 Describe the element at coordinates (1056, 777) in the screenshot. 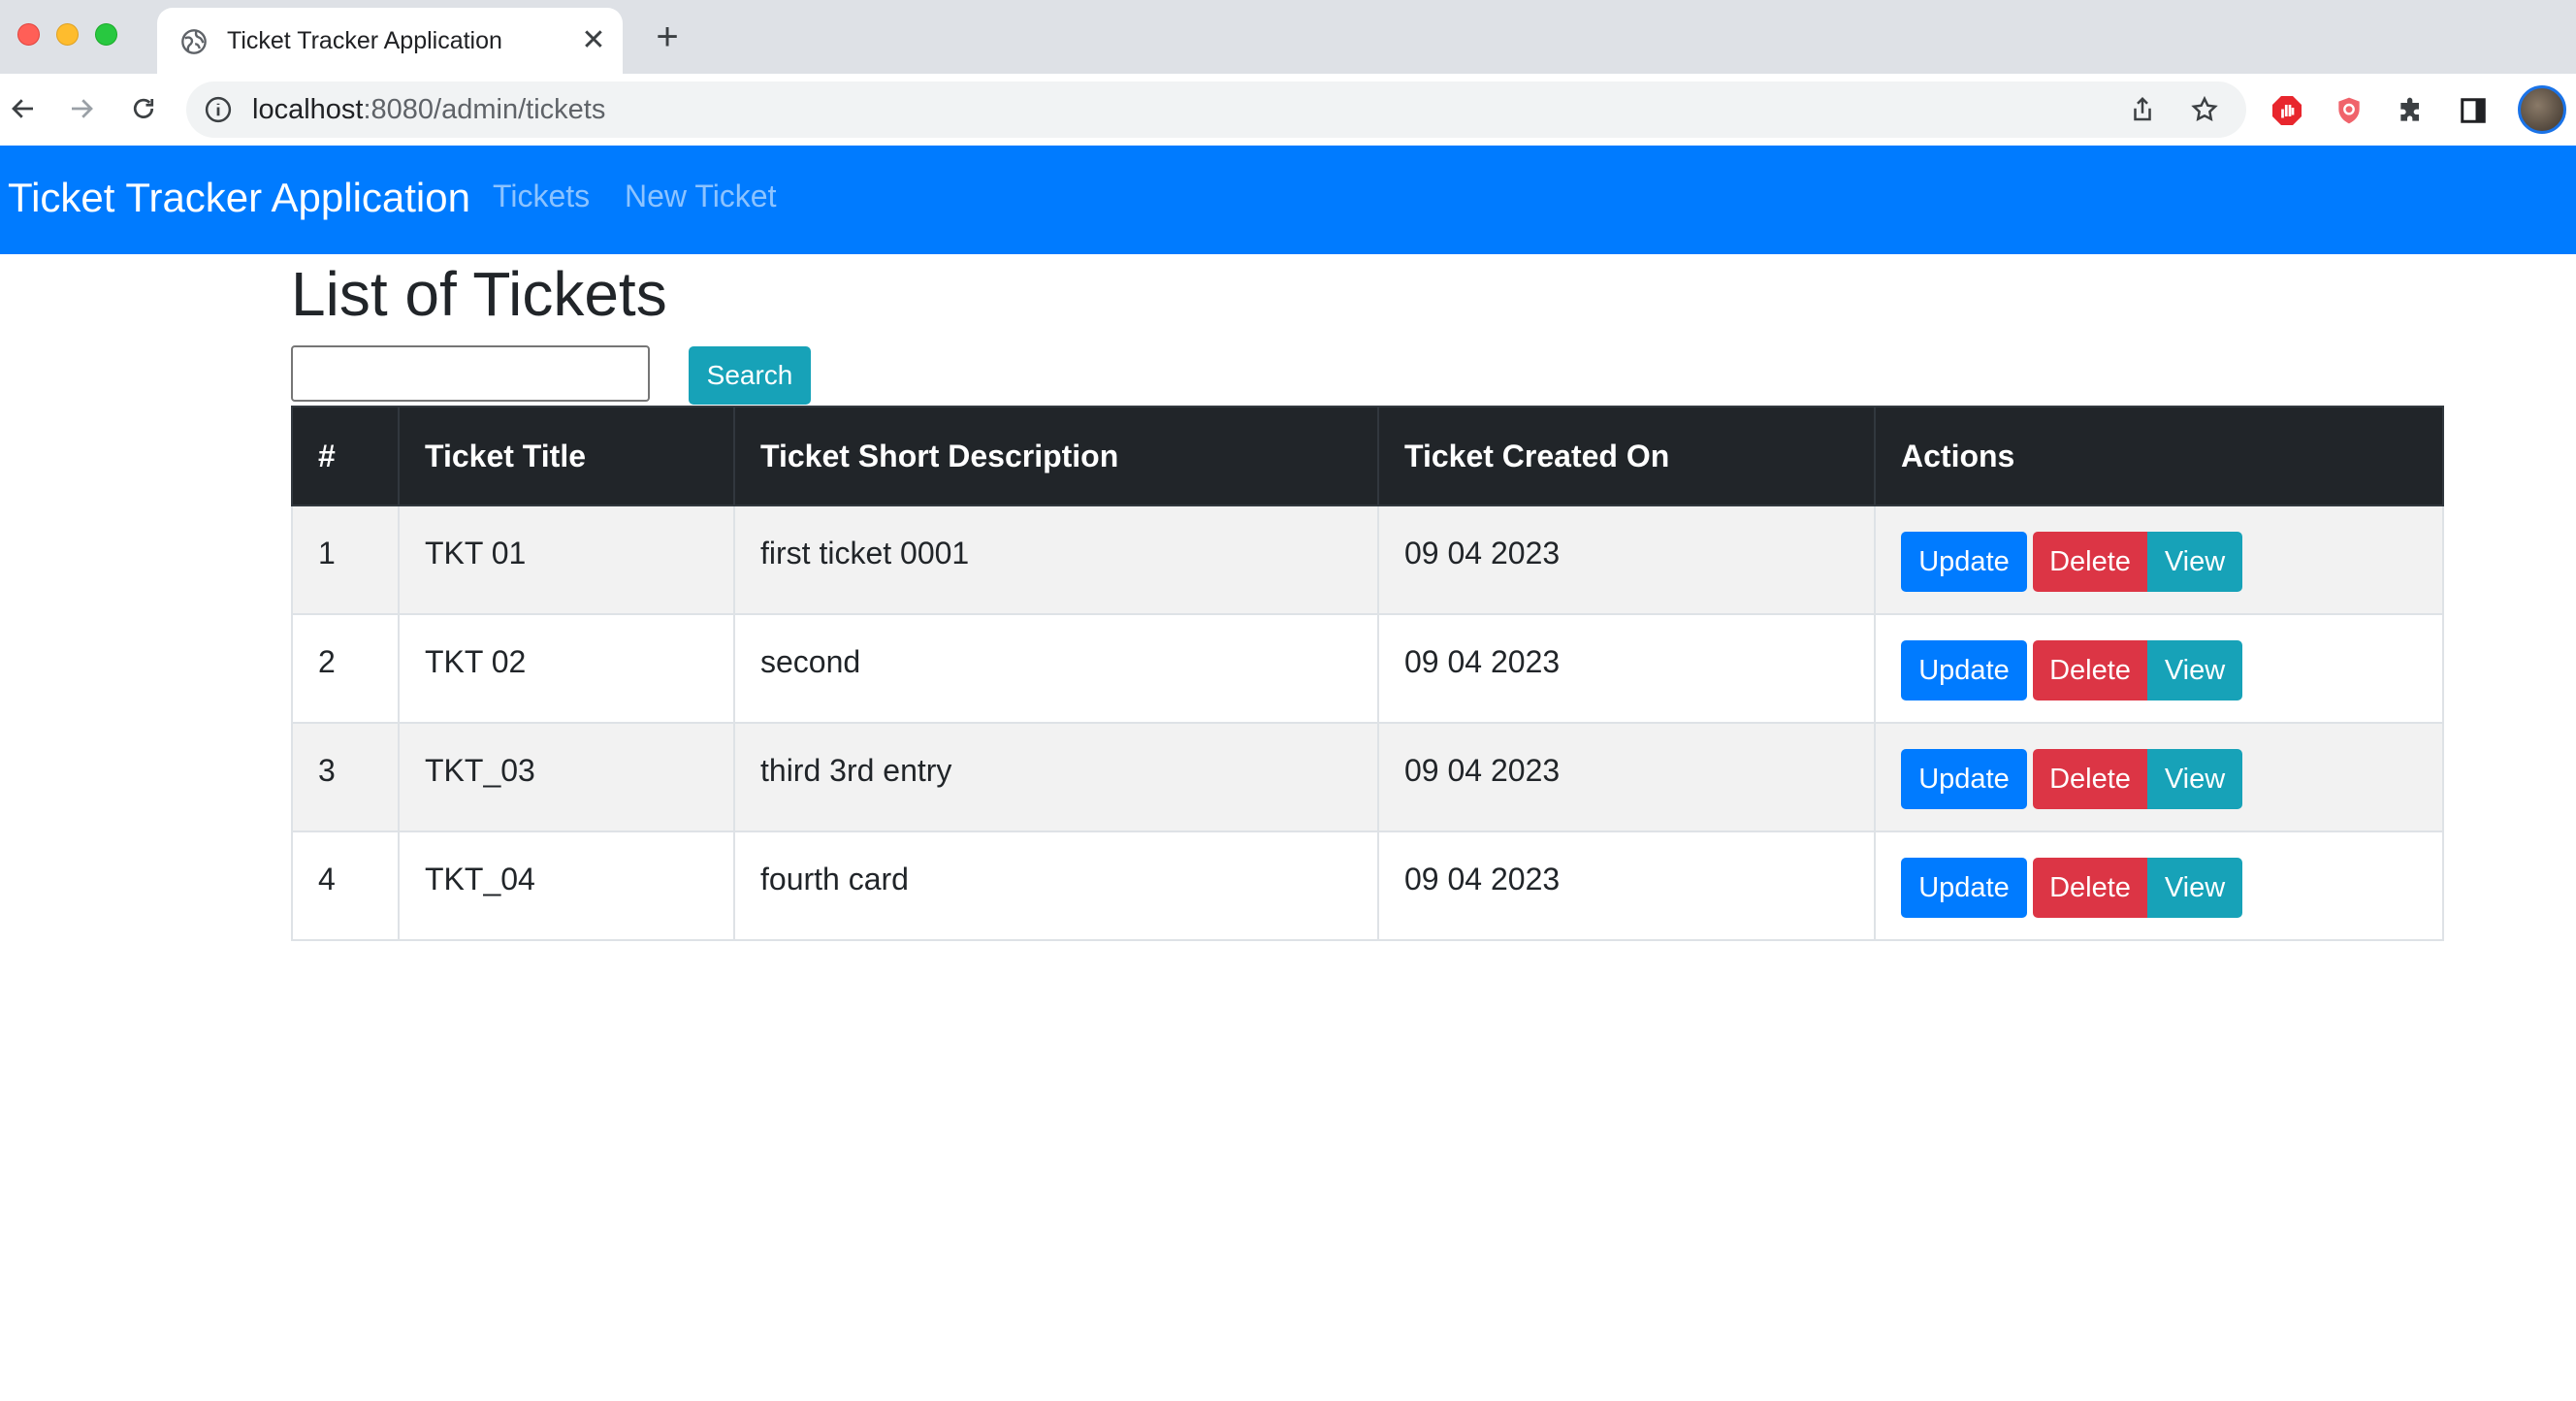

I see `cell-description: third 3rd entry` at that location.